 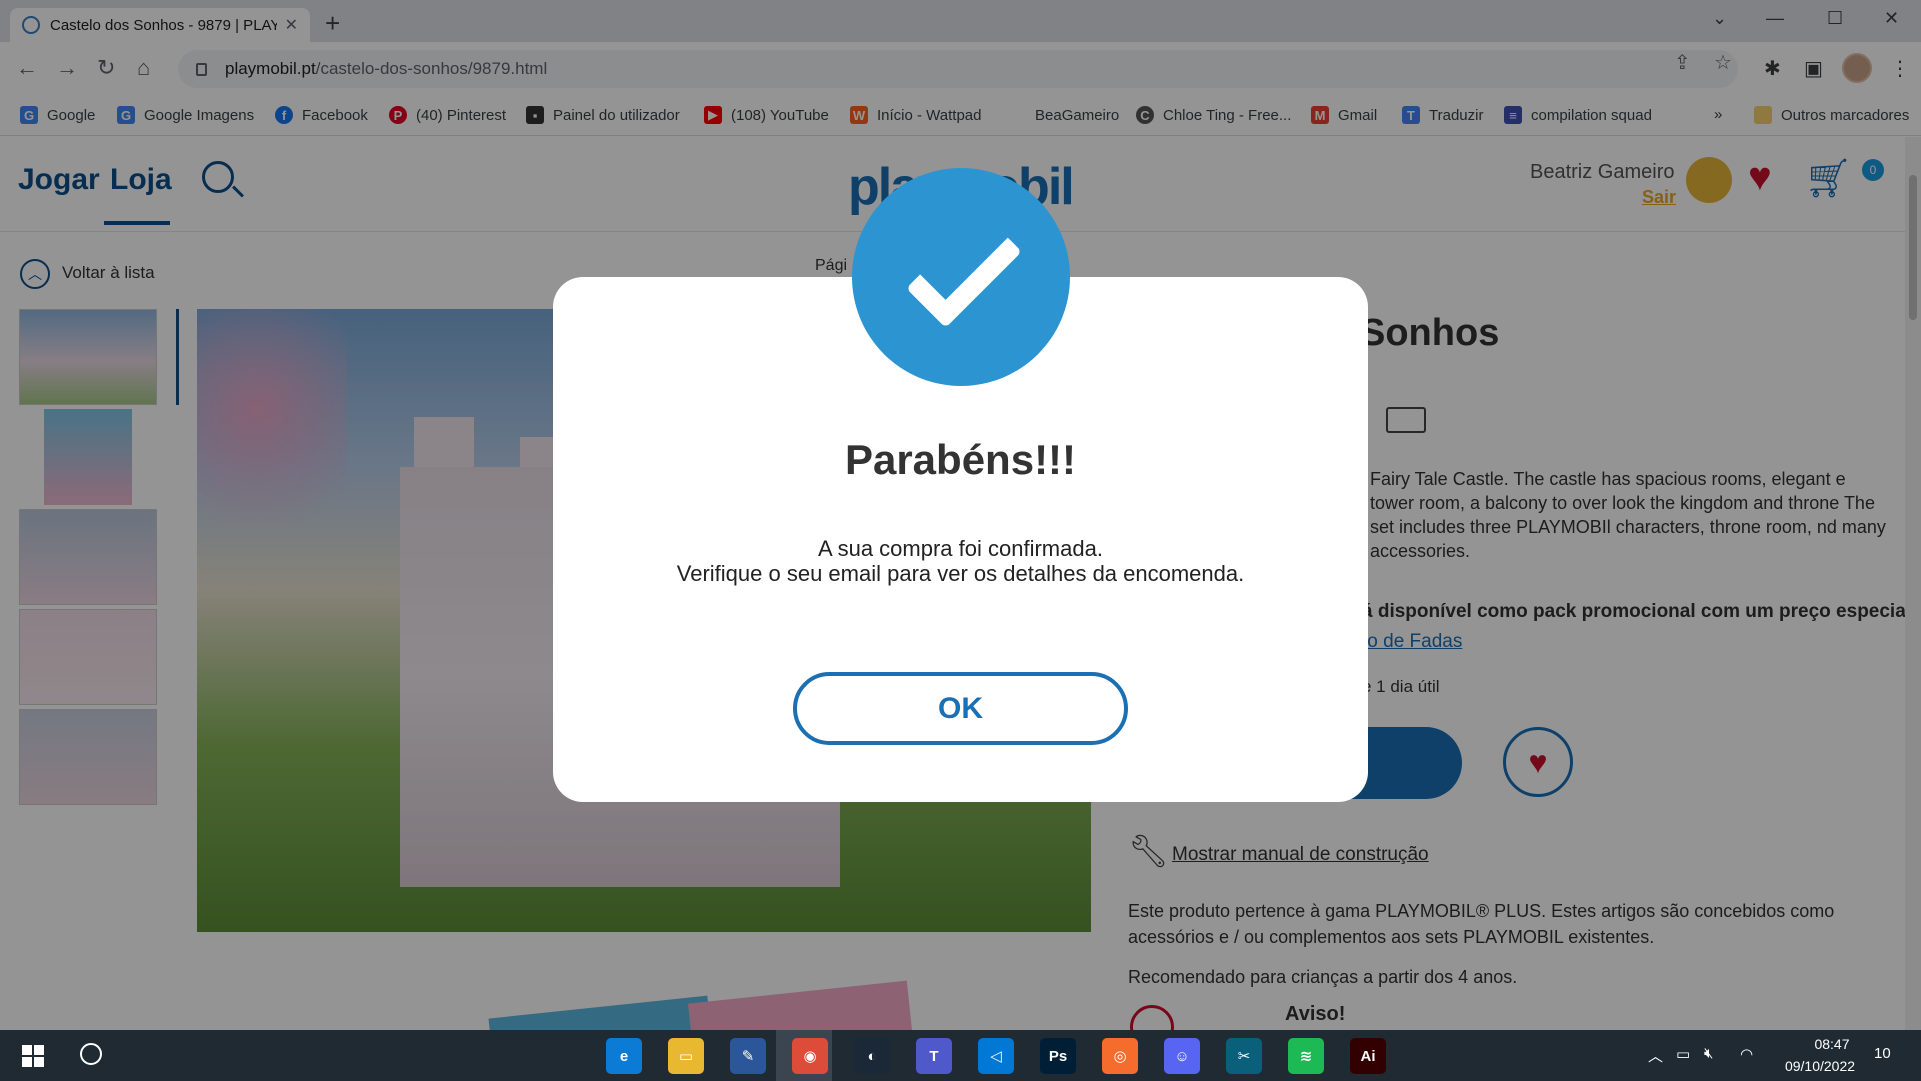 I want to click on wifi-icon: ◠, so click(x=1746, y=1054).